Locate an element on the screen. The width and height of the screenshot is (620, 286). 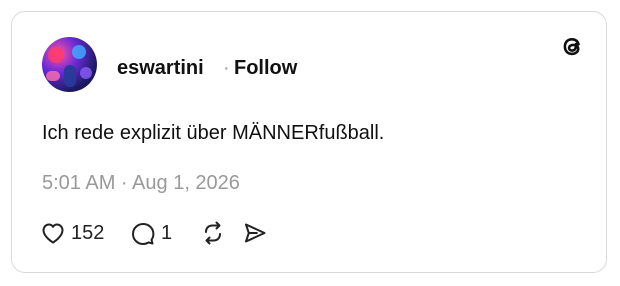
like-count: 152 is located at coordinates (88, 233).